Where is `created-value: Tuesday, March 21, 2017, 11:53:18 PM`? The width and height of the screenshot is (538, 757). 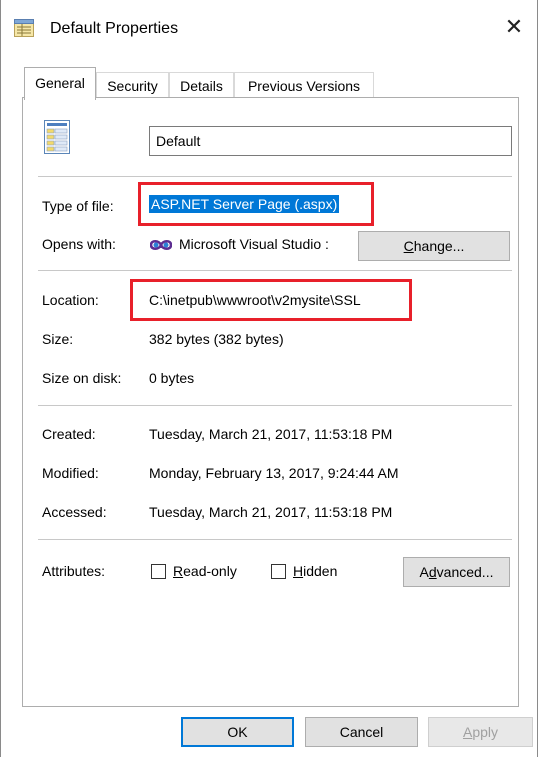
created-value: Tuesday, March 21, 2017, 11:53:18 PM is located at coordinates (270, 434).